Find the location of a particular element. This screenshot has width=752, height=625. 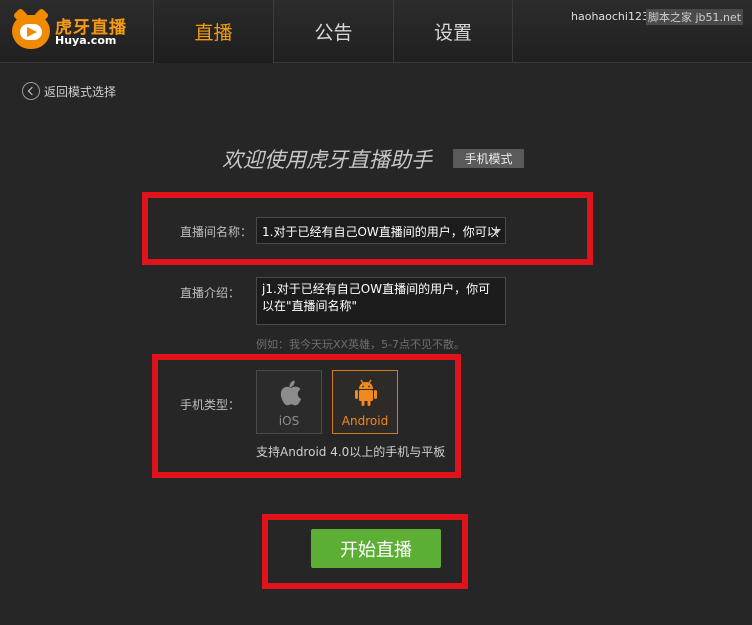

username: haohaochi123 is located at coordinates (610, 16).